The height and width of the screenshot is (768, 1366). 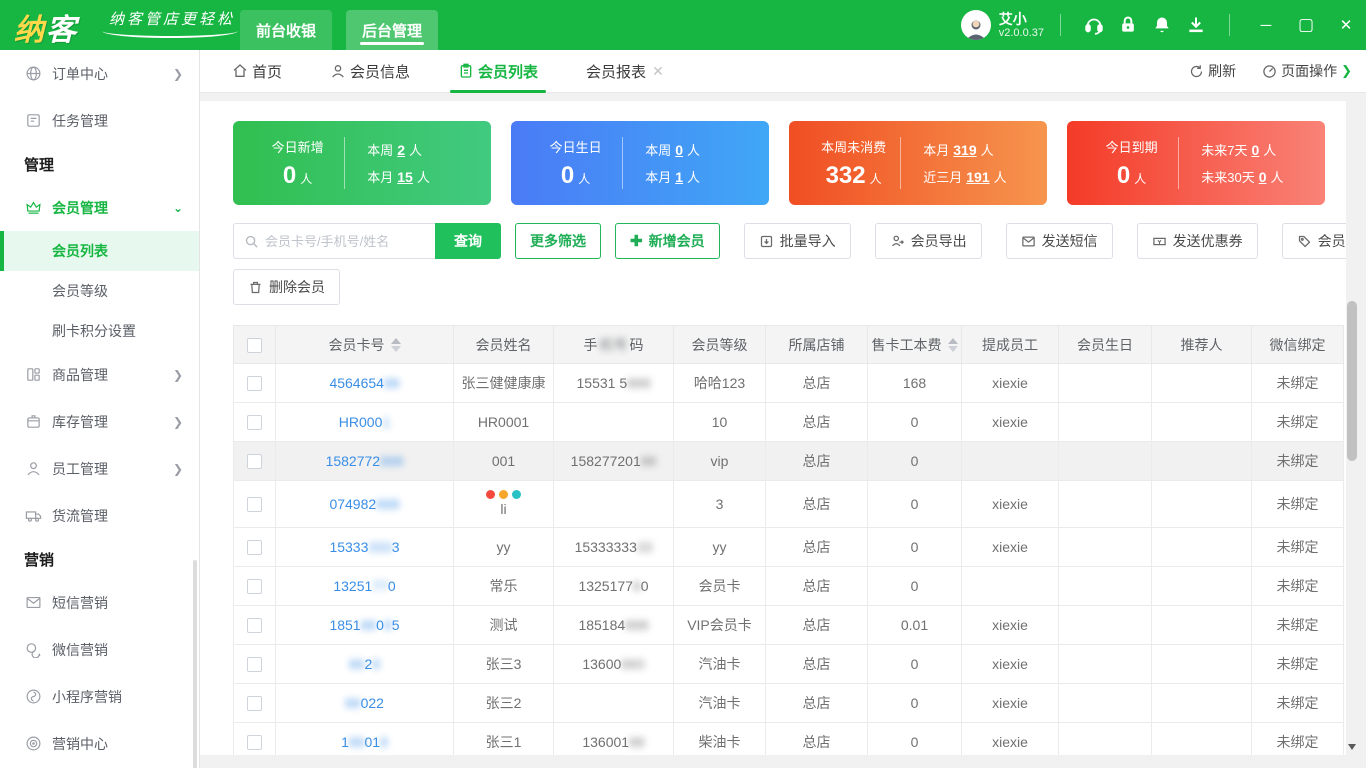 What do you see at coordinates (558, 241) in the screenshot?
I see `more-filter-button: 更多筛选` at bounding box center [558, 241].